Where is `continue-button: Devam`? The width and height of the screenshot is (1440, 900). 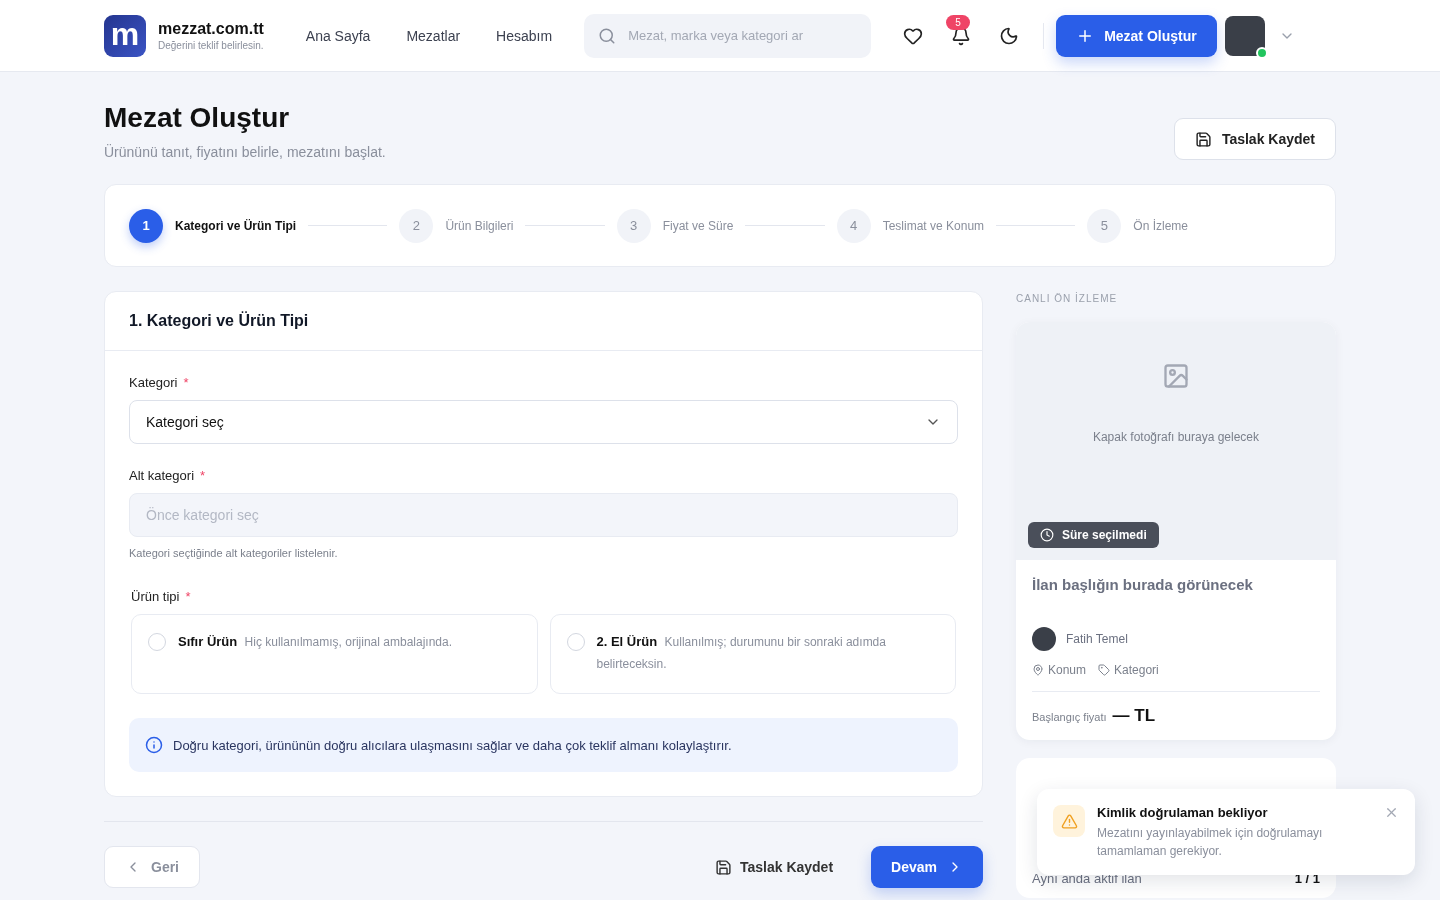
continue-button: Devam is located at coordinates (927, 867).